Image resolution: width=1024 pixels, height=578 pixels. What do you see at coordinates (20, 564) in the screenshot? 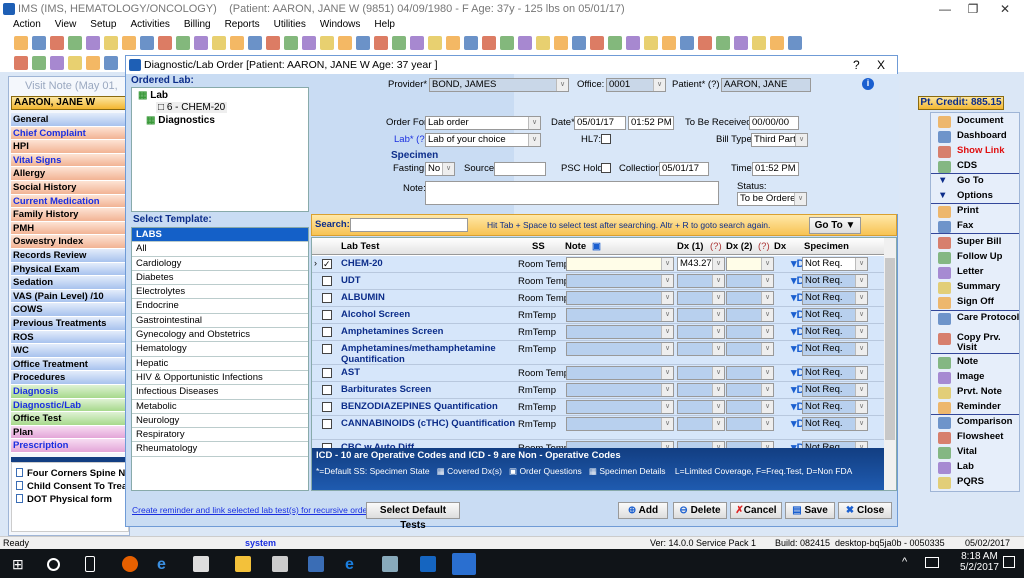
I see `windows-start-icon: ⊞` at bounding box center [20, 564].